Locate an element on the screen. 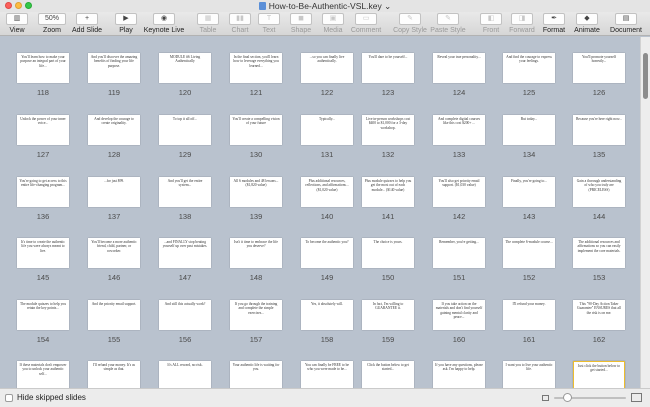 This screenshot has height=407, width=650. animate-button: ◆ Animate is located at coordinates (587, 24).